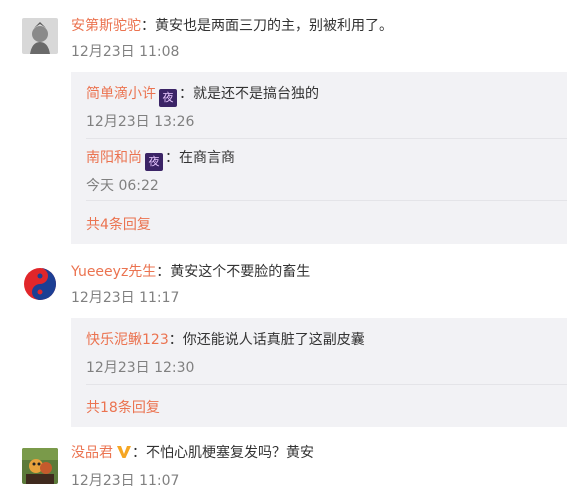 The width and height of the screenshot is (567, 499). I want to click on reply-line: 简单滴小许夜：就是还不是搞台独的, so click(202, 95).